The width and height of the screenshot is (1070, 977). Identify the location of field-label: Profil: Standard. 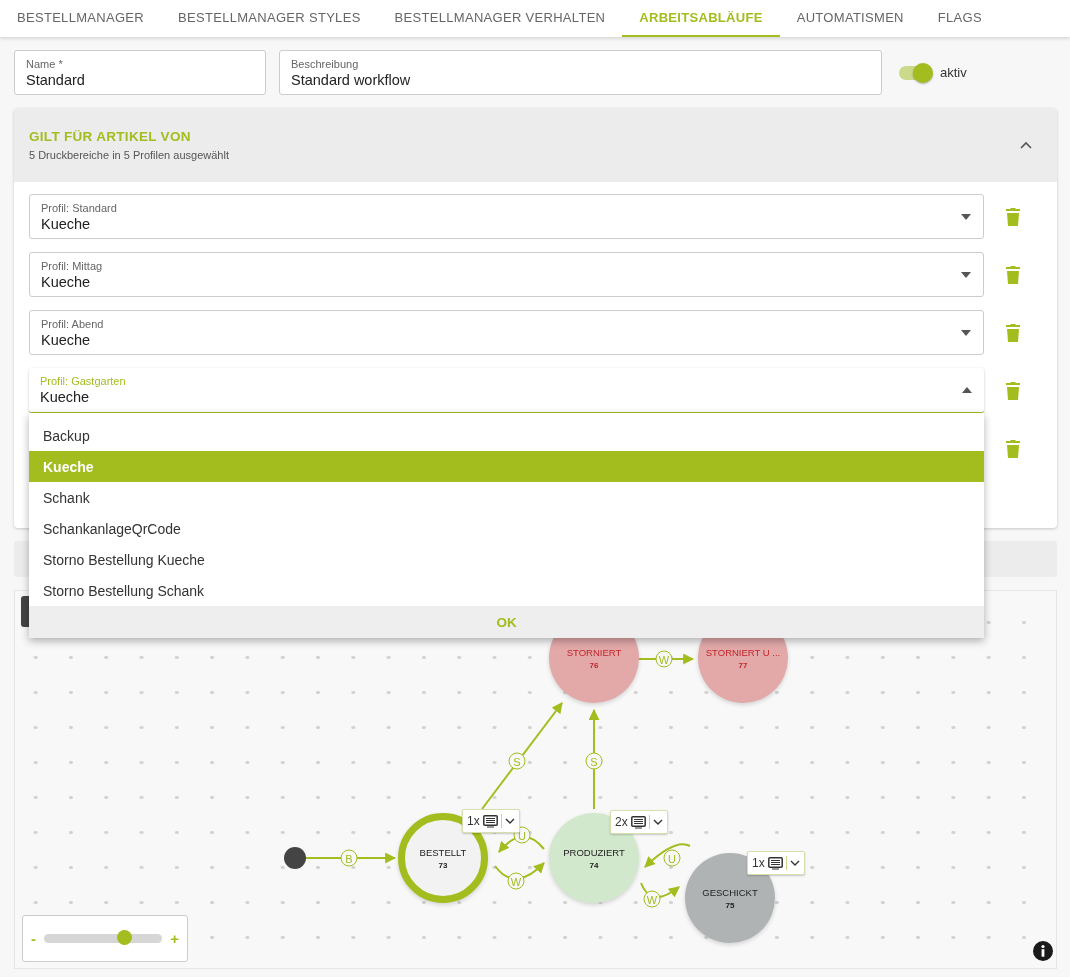
(79, 207).